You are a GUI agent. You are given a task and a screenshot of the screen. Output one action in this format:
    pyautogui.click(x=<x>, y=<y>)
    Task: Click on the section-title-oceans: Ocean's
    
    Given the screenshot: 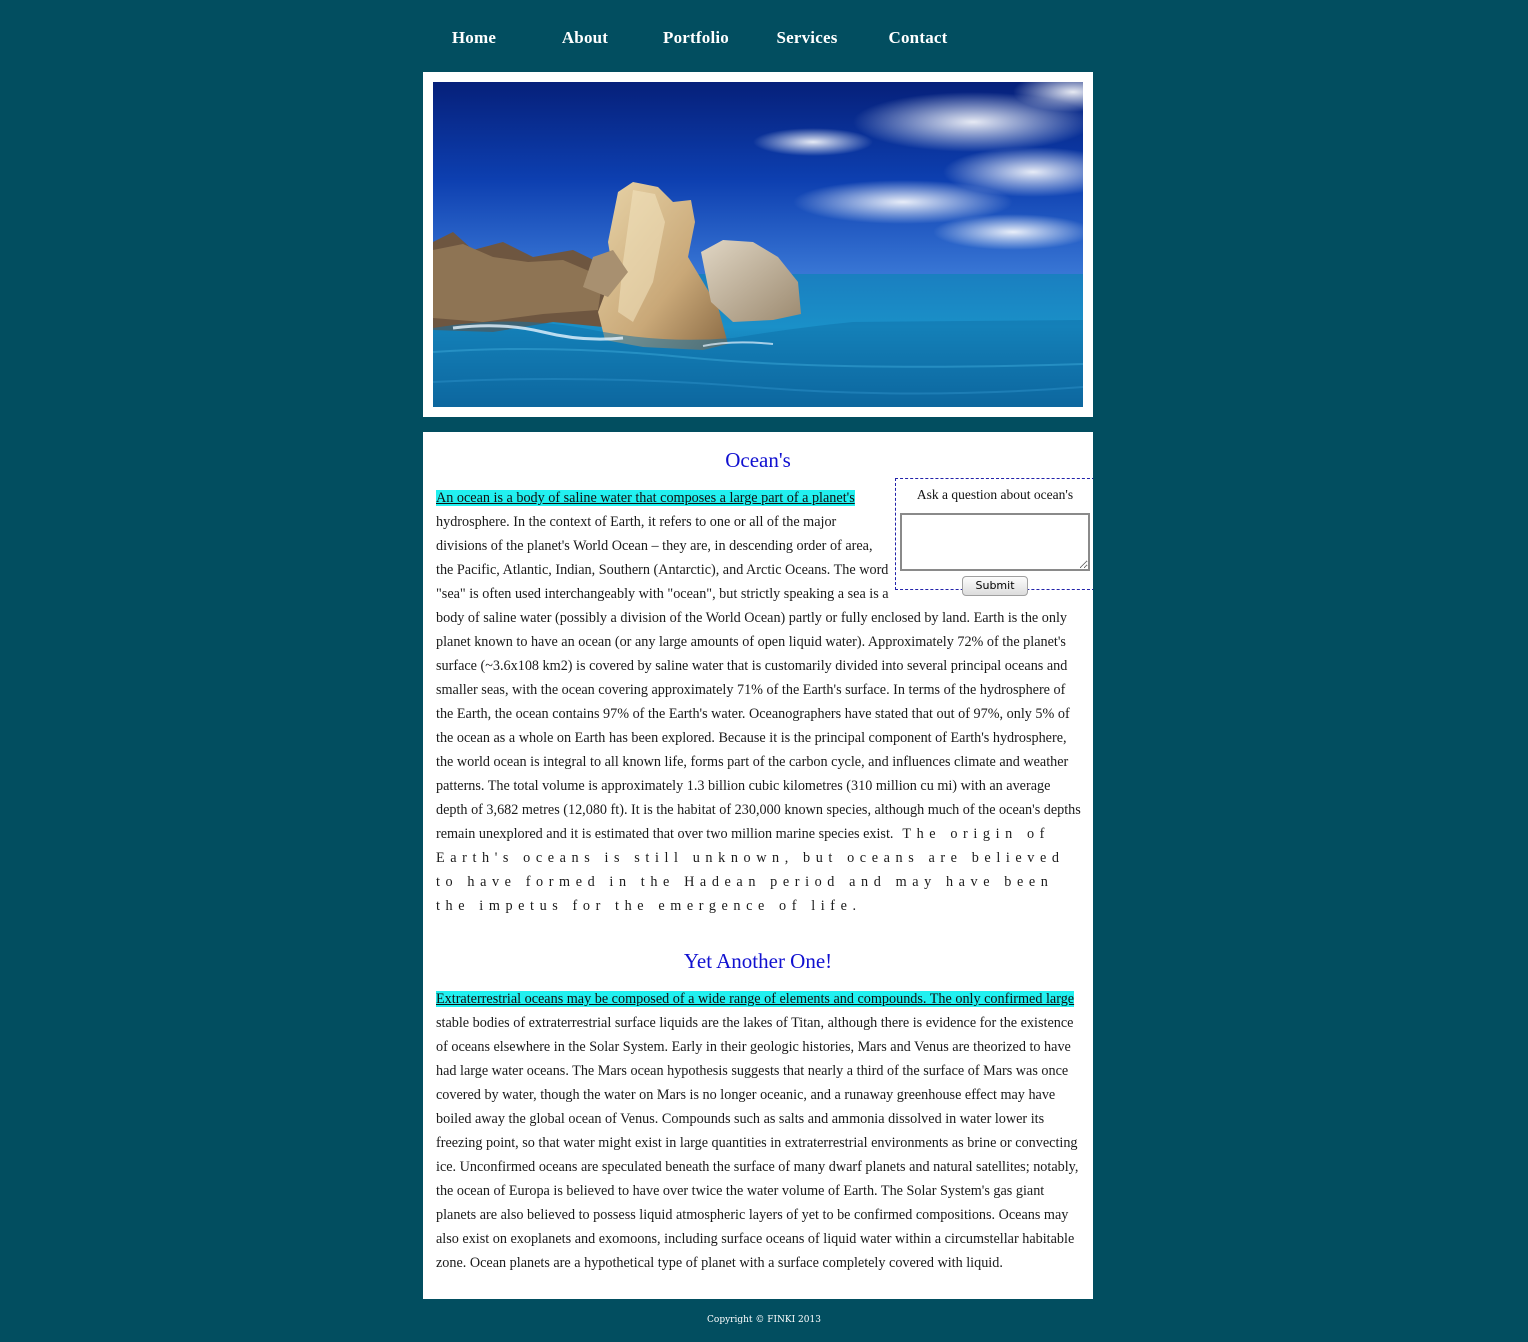 What is the action you would take?
    pyautogui.click(x=758, y=460)
    